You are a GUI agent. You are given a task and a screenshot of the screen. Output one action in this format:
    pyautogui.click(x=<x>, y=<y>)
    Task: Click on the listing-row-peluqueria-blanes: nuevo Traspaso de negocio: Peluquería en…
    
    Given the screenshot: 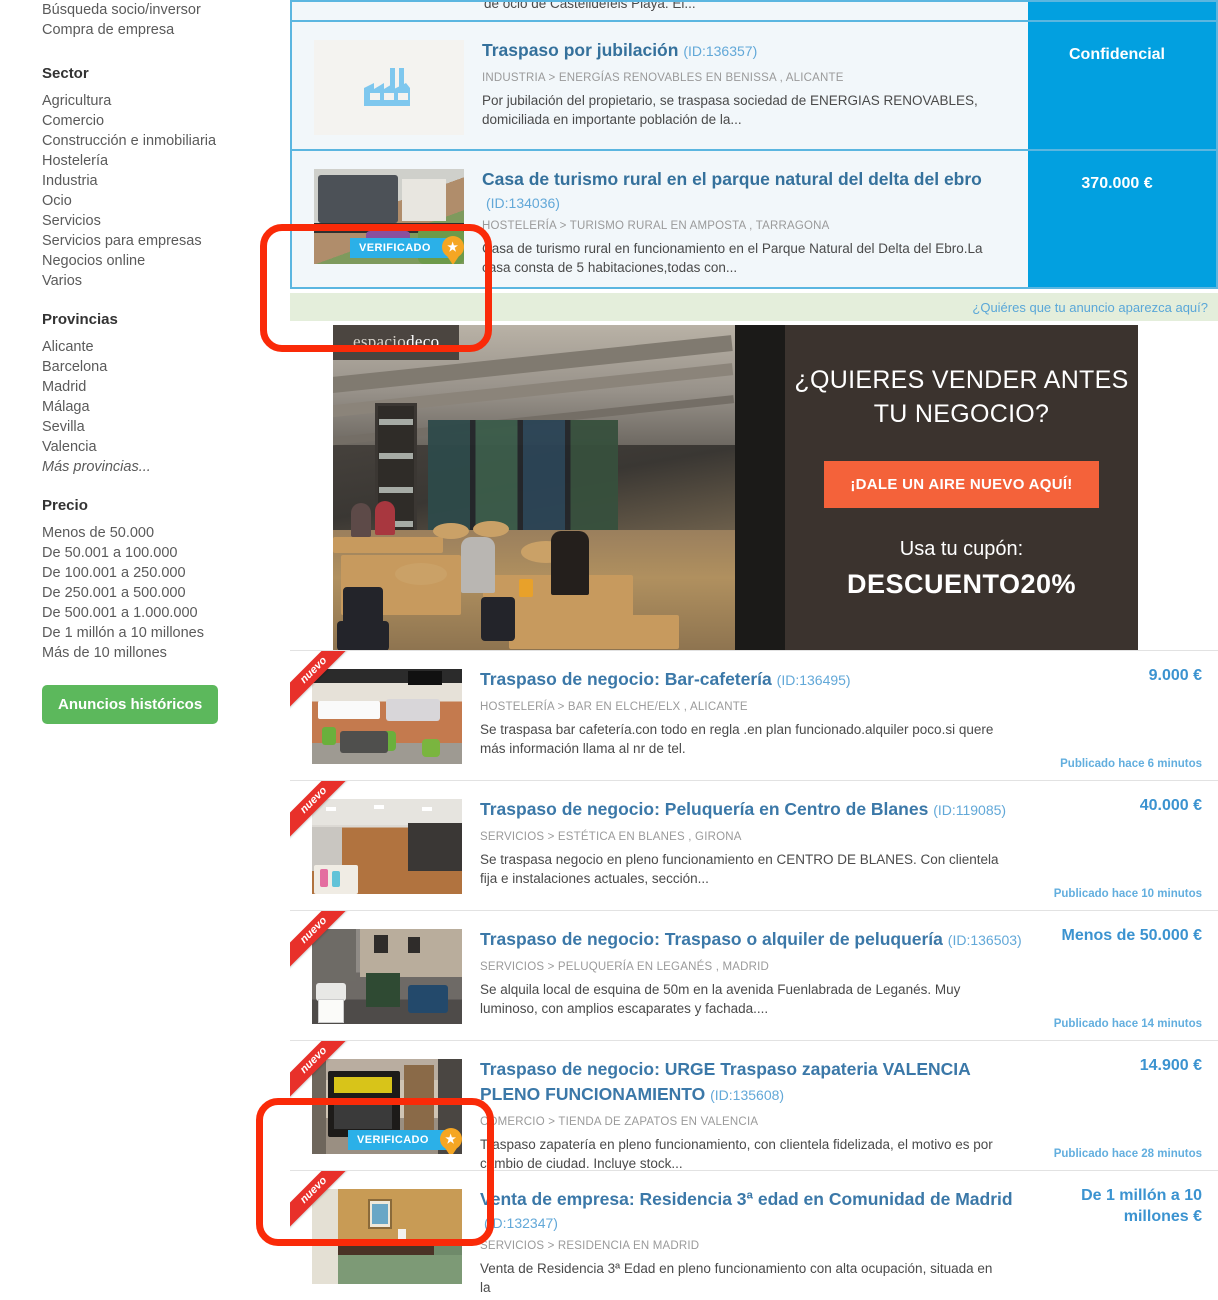 What is the action you would take?
    pyautogui.click(x=754, y=845)
    